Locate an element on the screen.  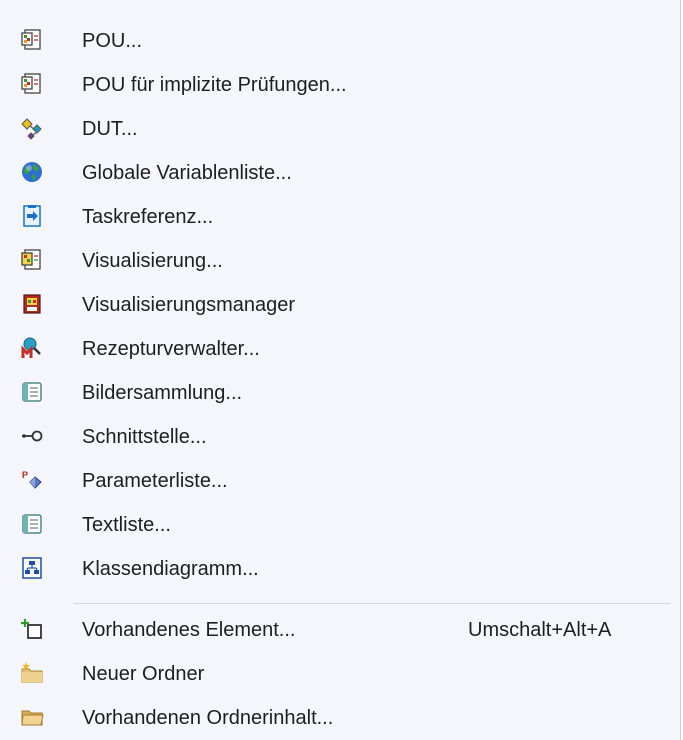
menu-item-new-folder: Neuer Ordner is located at coordinates (339, 674).